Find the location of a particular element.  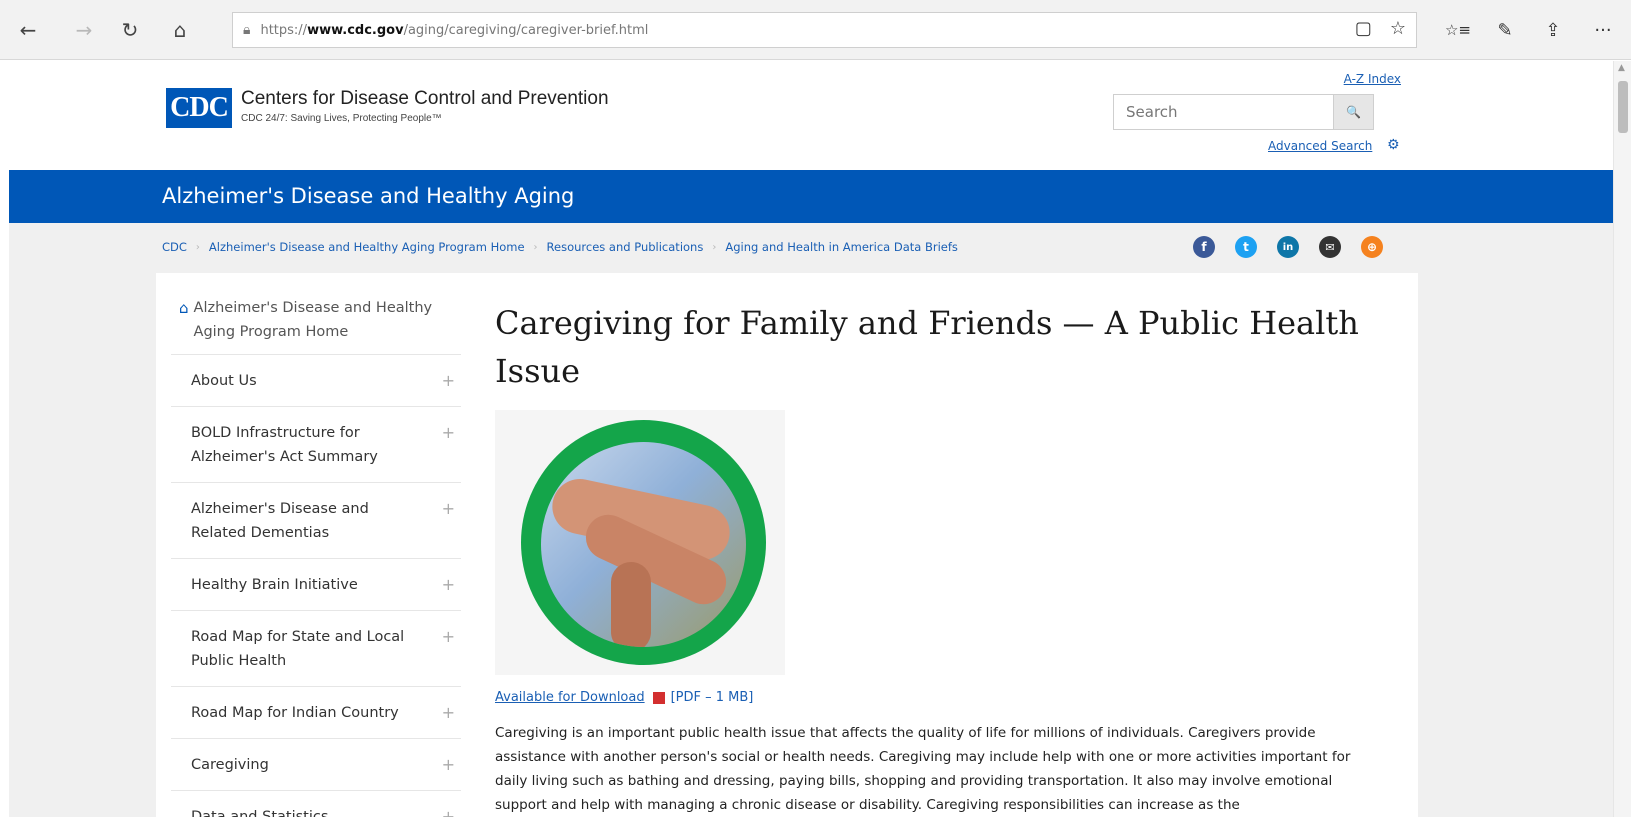

sidebar-item-label: Healthy Brain Initiative is located at coordinates (274, 585).